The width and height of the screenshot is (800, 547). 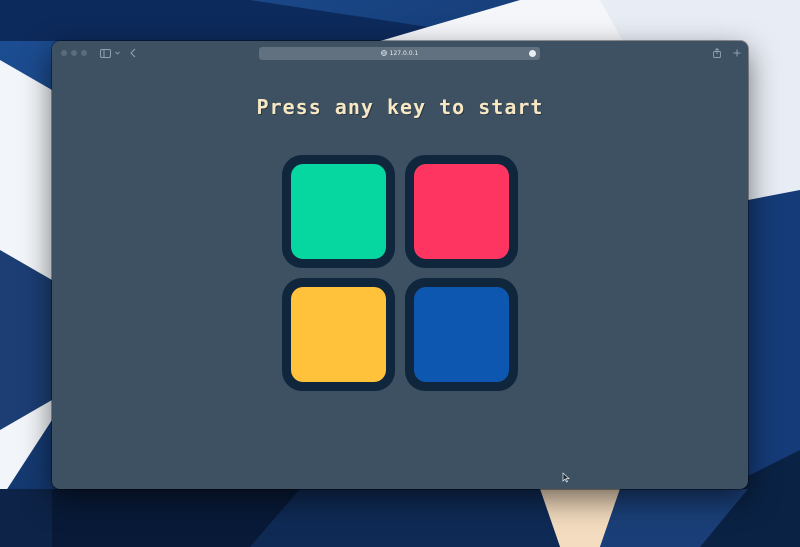 What do you see at coordinates (717, 53) in the screenshot?
I see `share-icon` at bounding box center [717, 53].